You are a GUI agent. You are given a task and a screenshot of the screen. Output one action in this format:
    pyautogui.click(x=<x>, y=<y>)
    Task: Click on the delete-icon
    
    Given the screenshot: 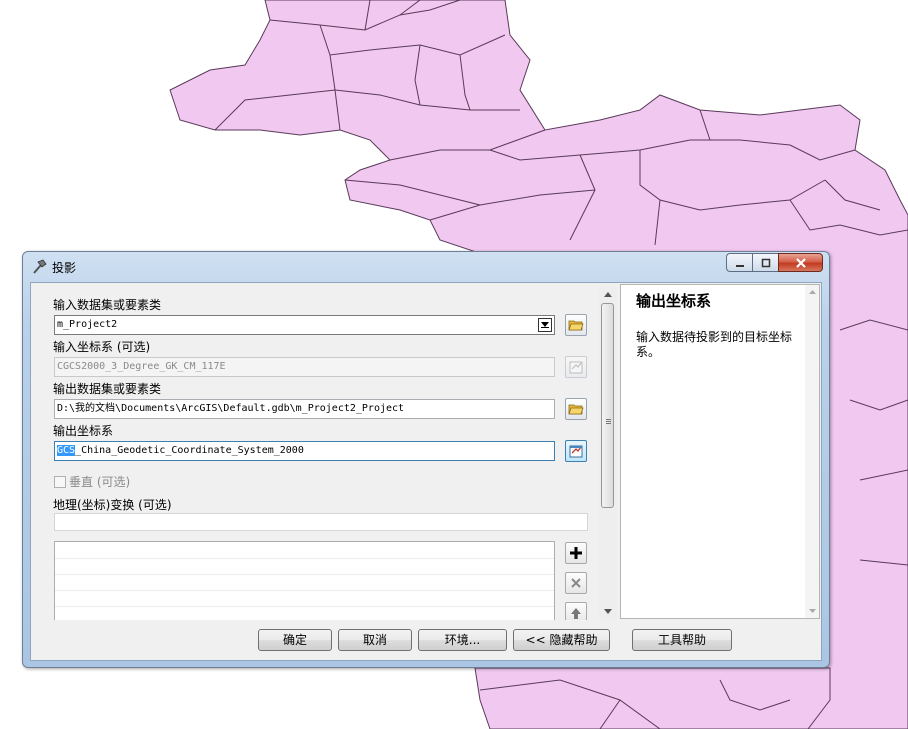 What is the action you would take?
    pyautogui.click(x=576, y=583)
    